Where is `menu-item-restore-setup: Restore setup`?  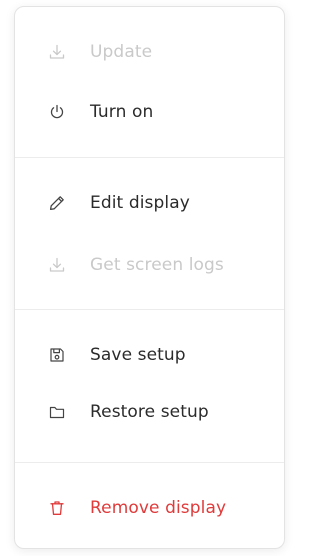
menu-item-restore-setup: Restore setup is located at coordinates (149, 412).